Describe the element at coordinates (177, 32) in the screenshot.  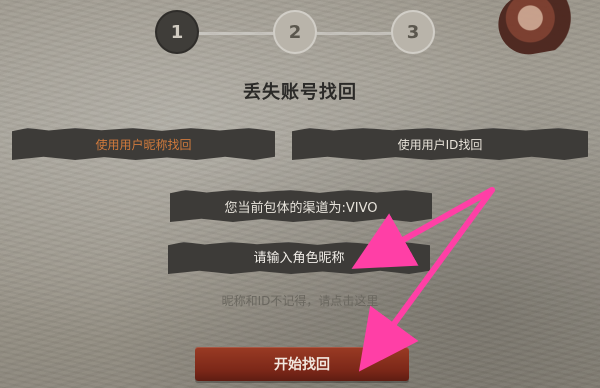
I see `step-1: 1` at that location.